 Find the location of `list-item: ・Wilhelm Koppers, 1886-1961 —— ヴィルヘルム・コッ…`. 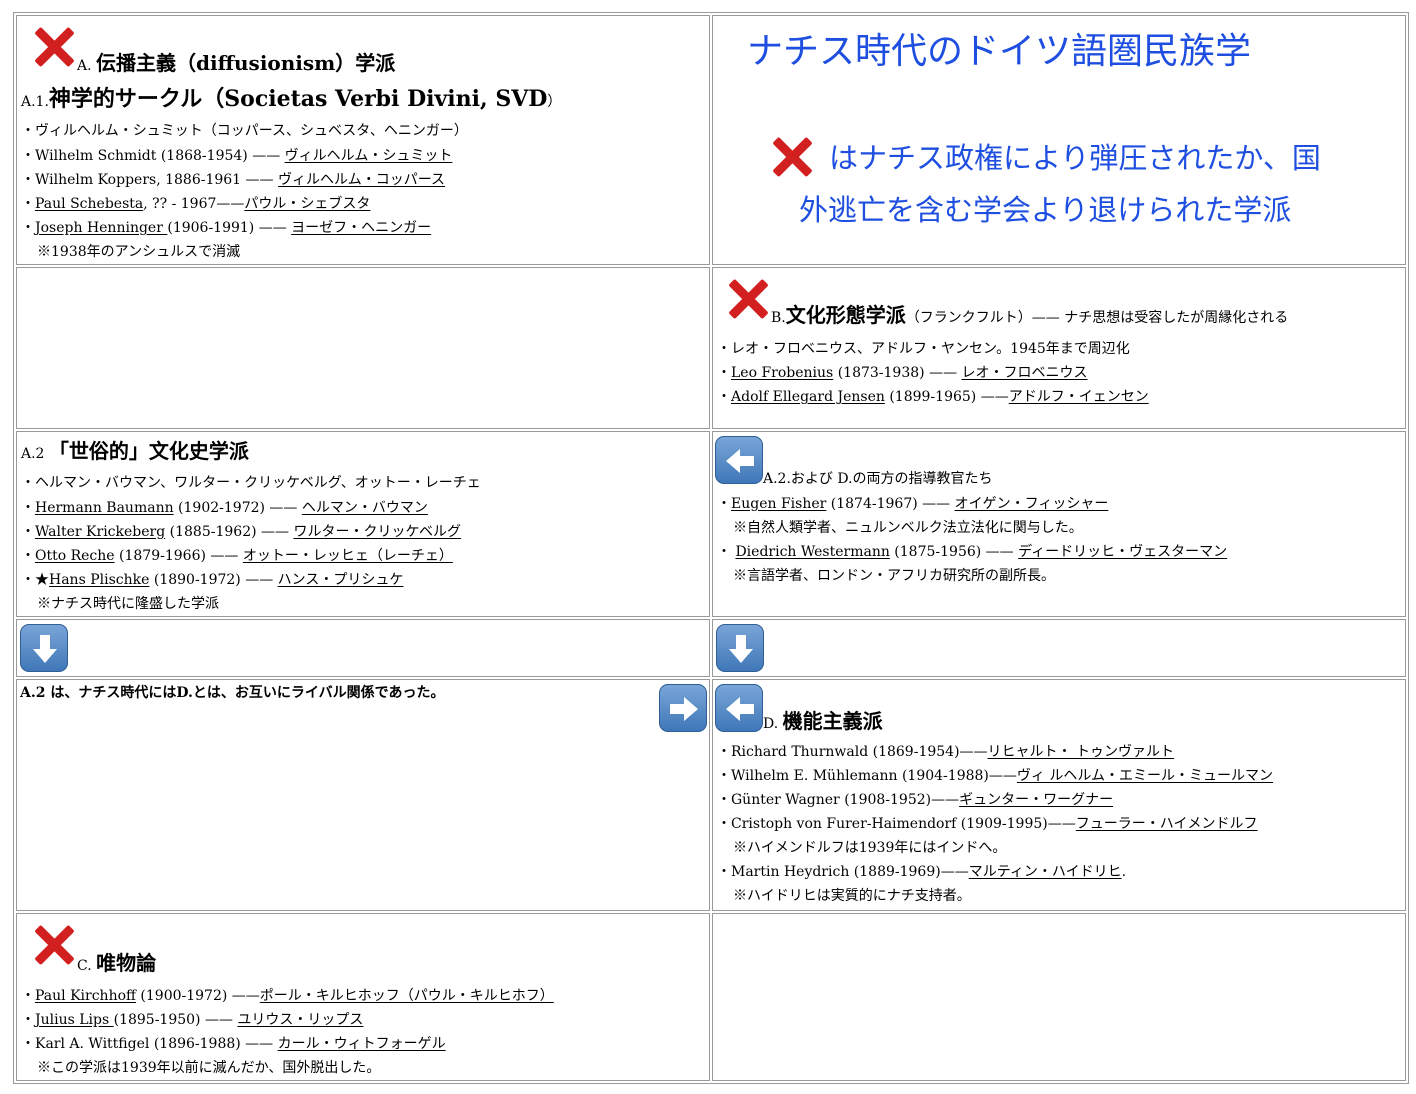

list-item: ・Wilhelm Koppers, 1886-1961 —— ヴィルヘルム・コッ… is located at coordinates (233, 180).